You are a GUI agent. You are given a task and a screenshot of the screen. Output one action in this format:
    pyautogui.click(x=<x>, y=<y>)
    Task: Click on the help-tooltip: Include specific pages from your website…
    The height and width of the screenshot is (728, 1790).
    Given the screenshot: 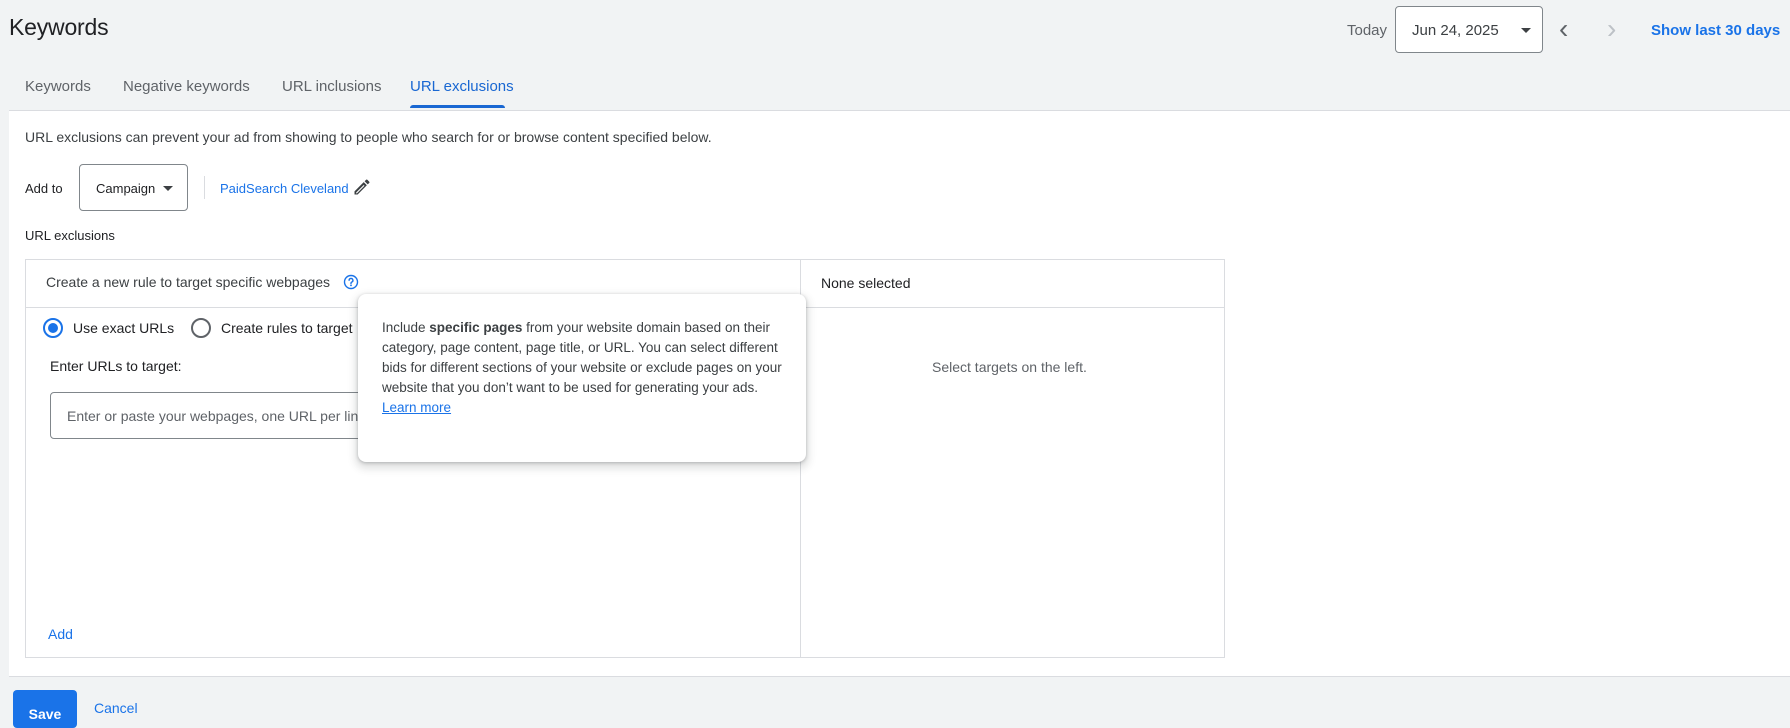 What is the action you would take?
    pyautogui.click(x=582, y=378)
    